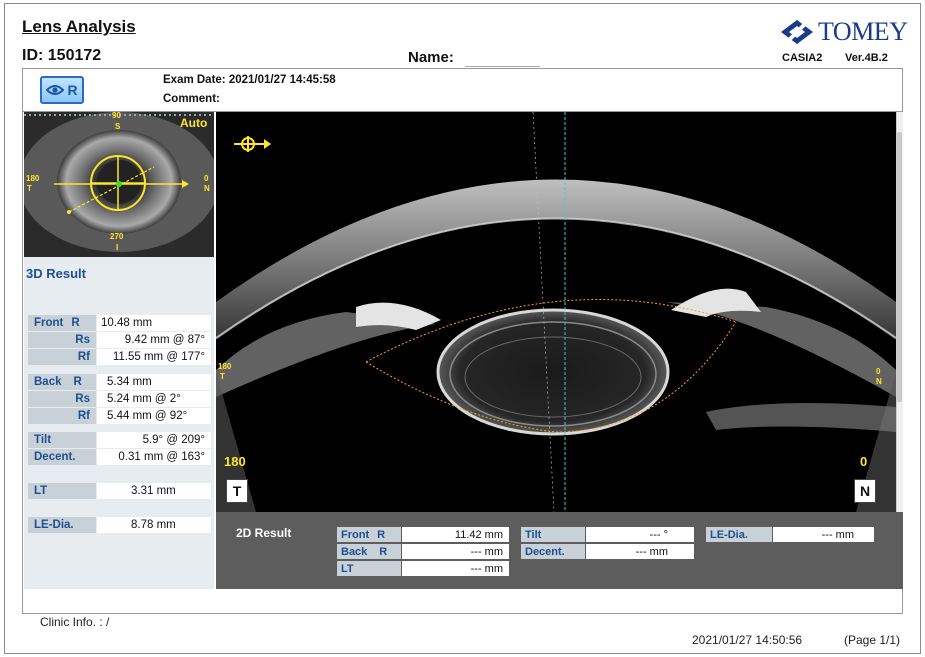 Image resolution: width=925 pixels, height=657 pixels. Describe the element at coordinates (797, 32) in the screenshot. I see `tomey-logo-icon` at that location.